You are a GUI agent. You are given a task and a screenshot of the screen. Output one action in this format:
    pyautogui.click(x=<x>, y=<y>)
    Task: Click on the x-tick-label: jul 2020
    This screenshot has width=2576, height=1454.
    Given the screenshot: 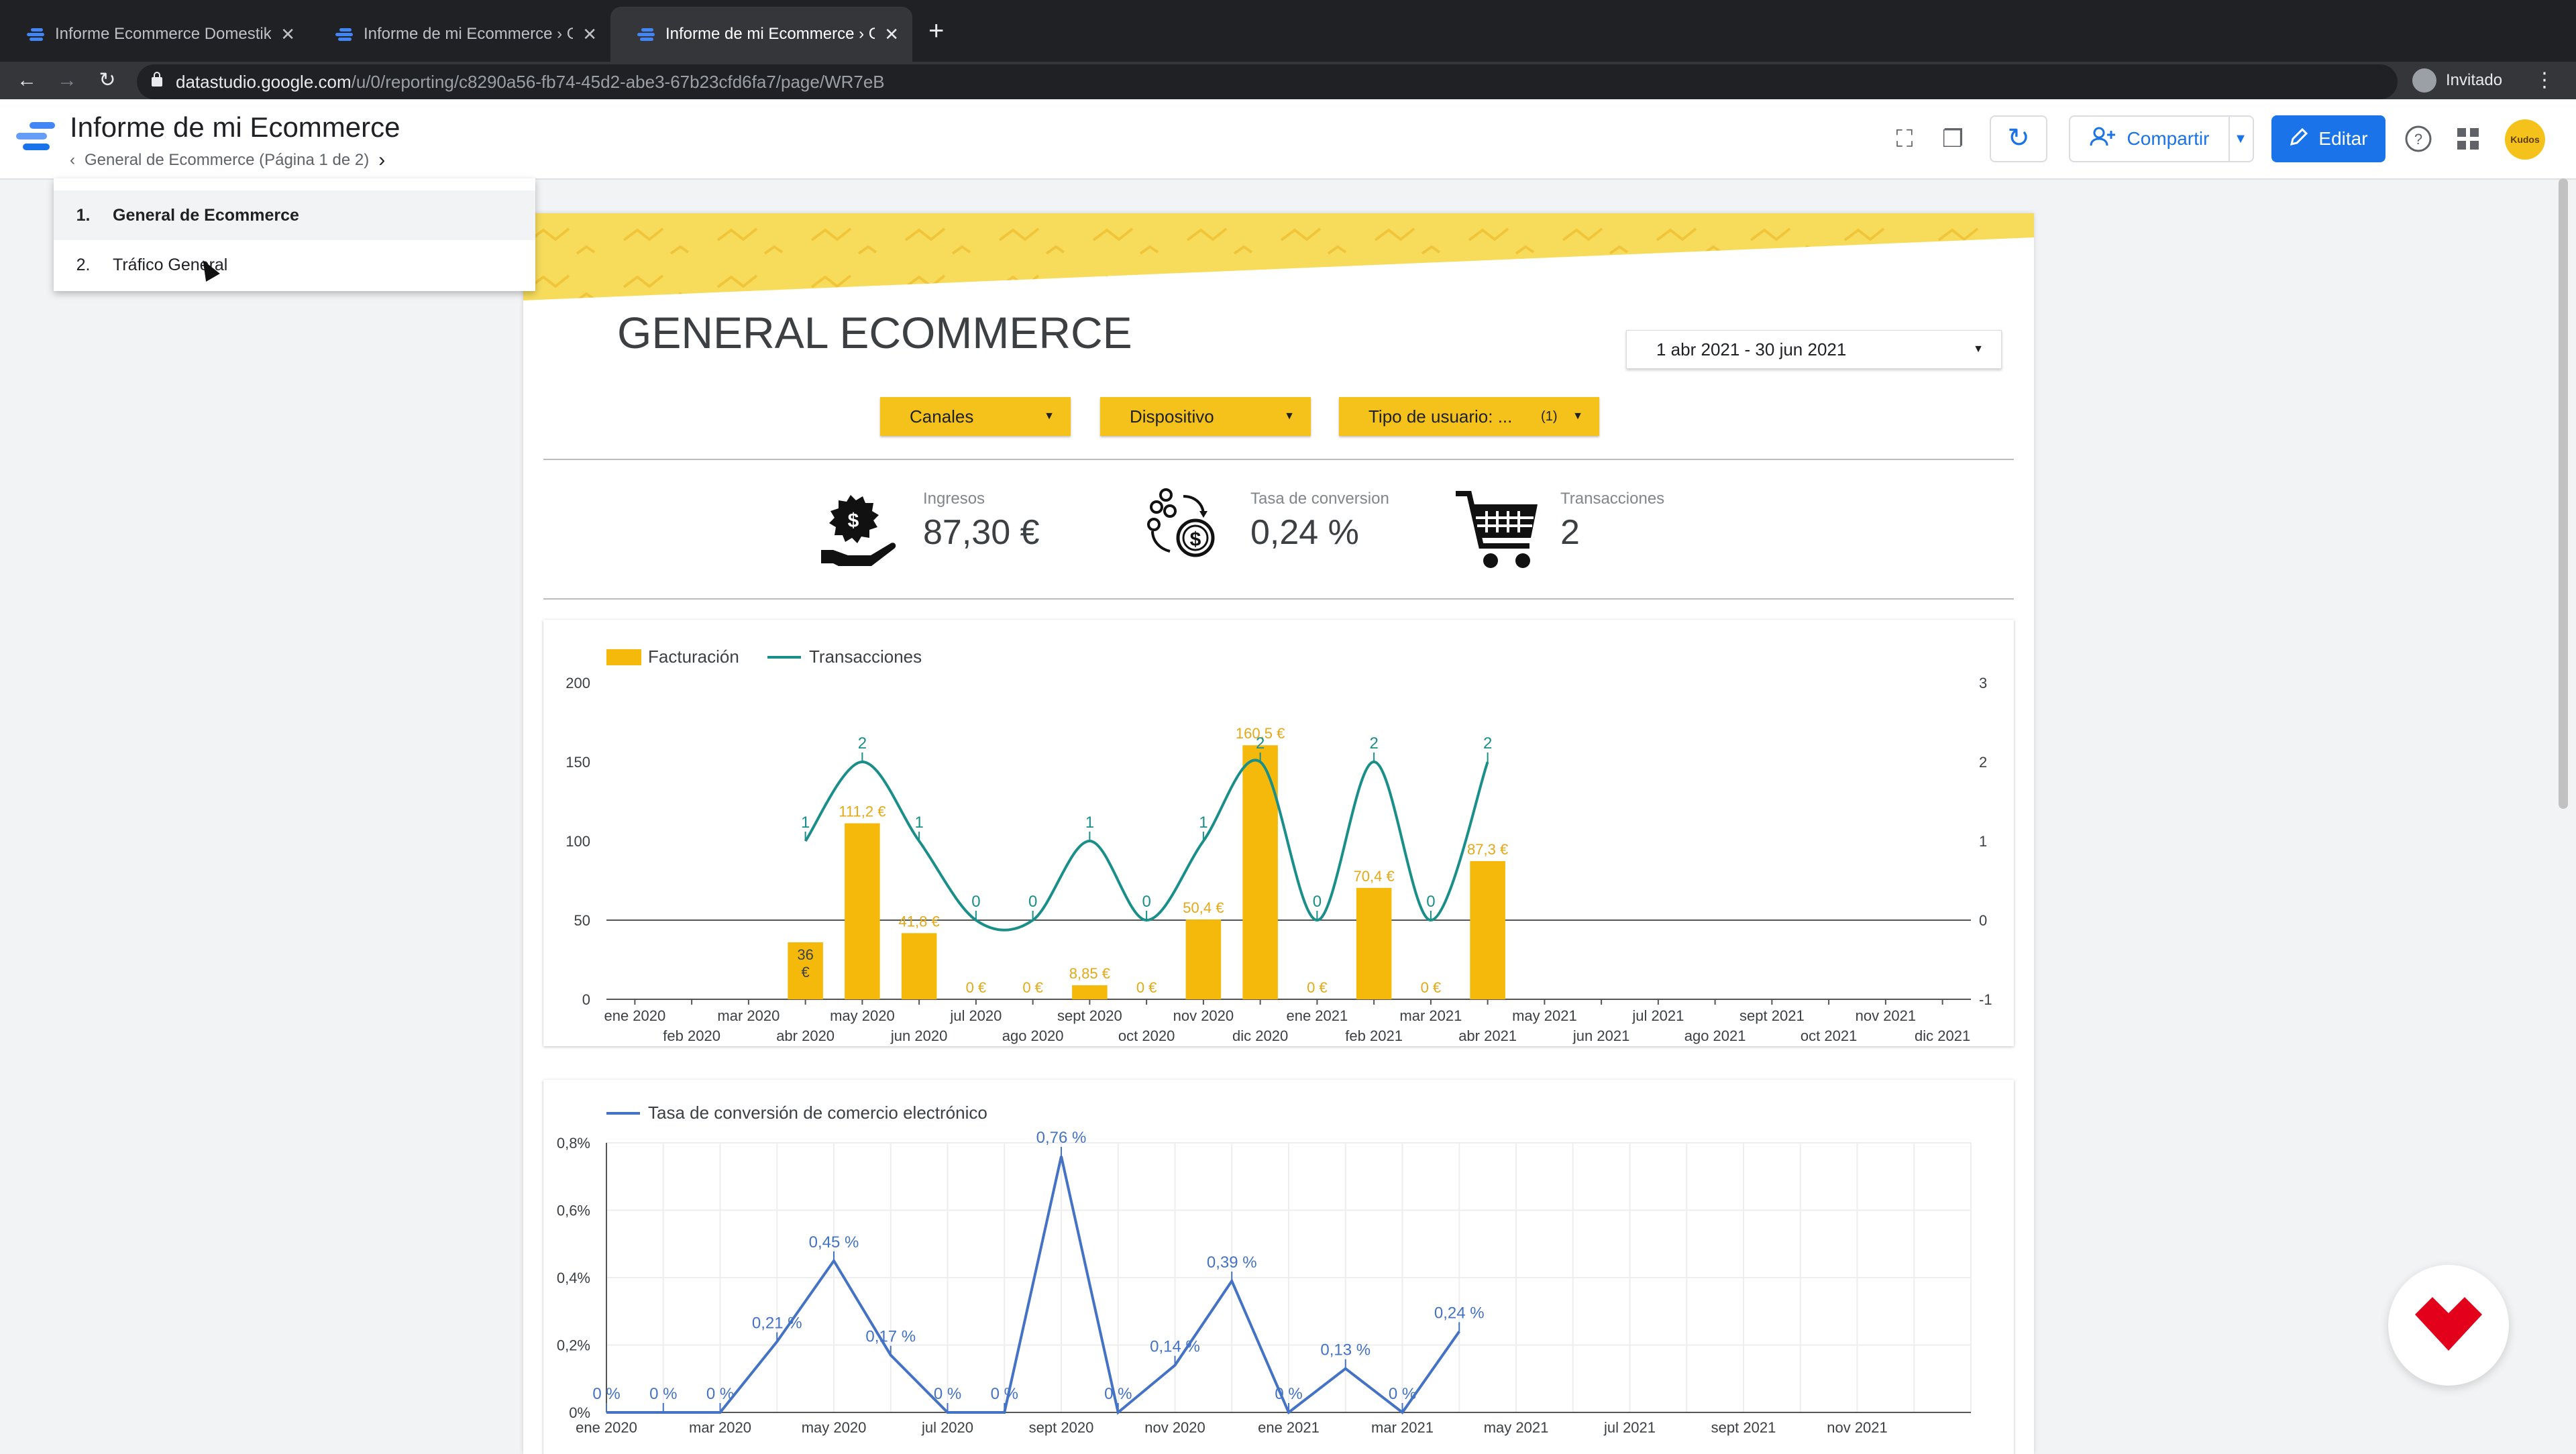 What is the action you would take?
    pyautogui.click(x=947, y=1427)
    